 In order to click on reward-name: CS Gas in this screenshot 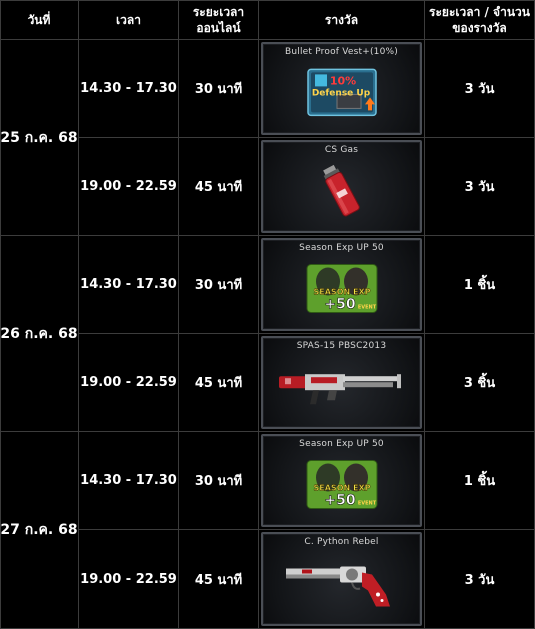, I will do `click(341, 150)`.